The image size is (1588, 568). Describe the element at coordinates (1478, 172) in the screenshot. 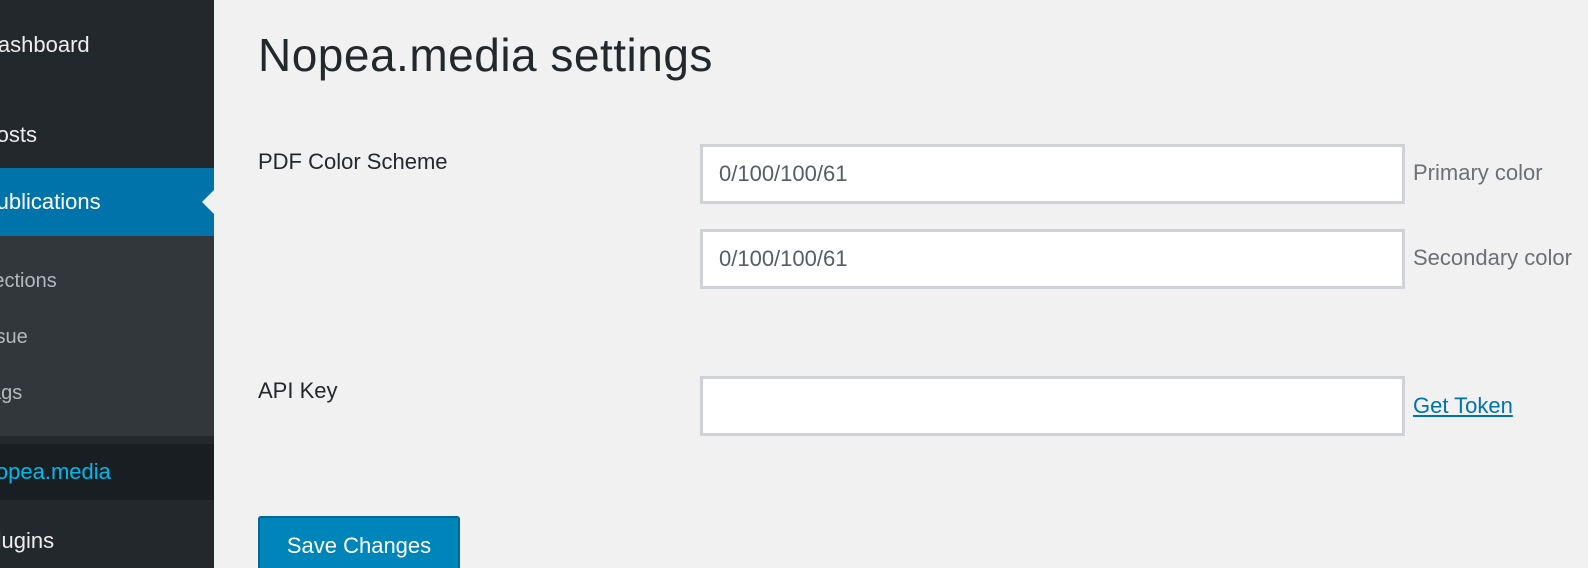

I see `primary-color-description: Primary color` at that location.